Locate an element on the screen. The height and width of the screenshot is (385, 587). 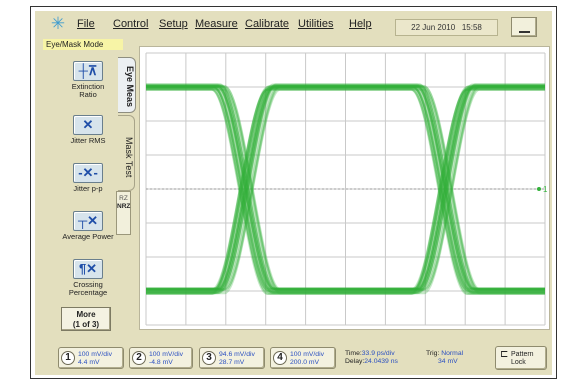
menu-measure: Measure is located at coordinates (216, 24).